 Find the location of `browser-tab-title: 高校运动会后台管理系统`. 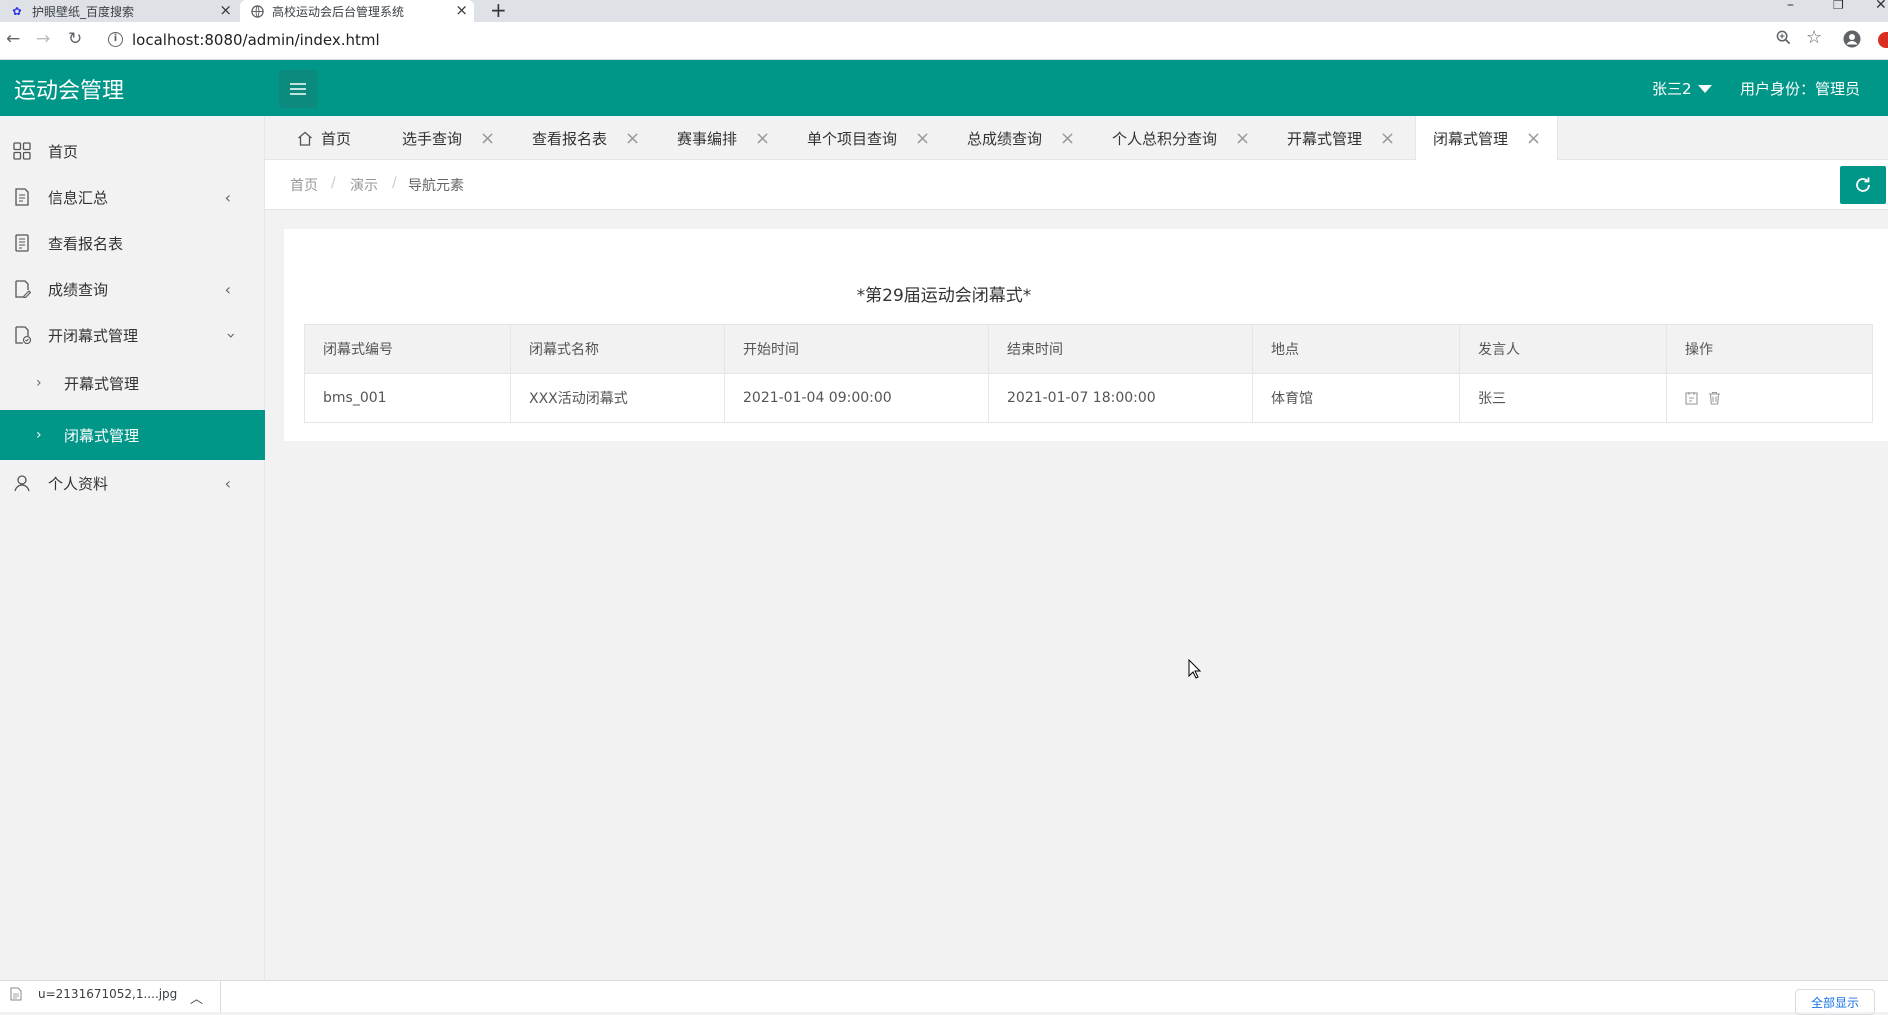

browser-tab-title: 高校运动会后台管理系统 is located at coordinates (338, 11).